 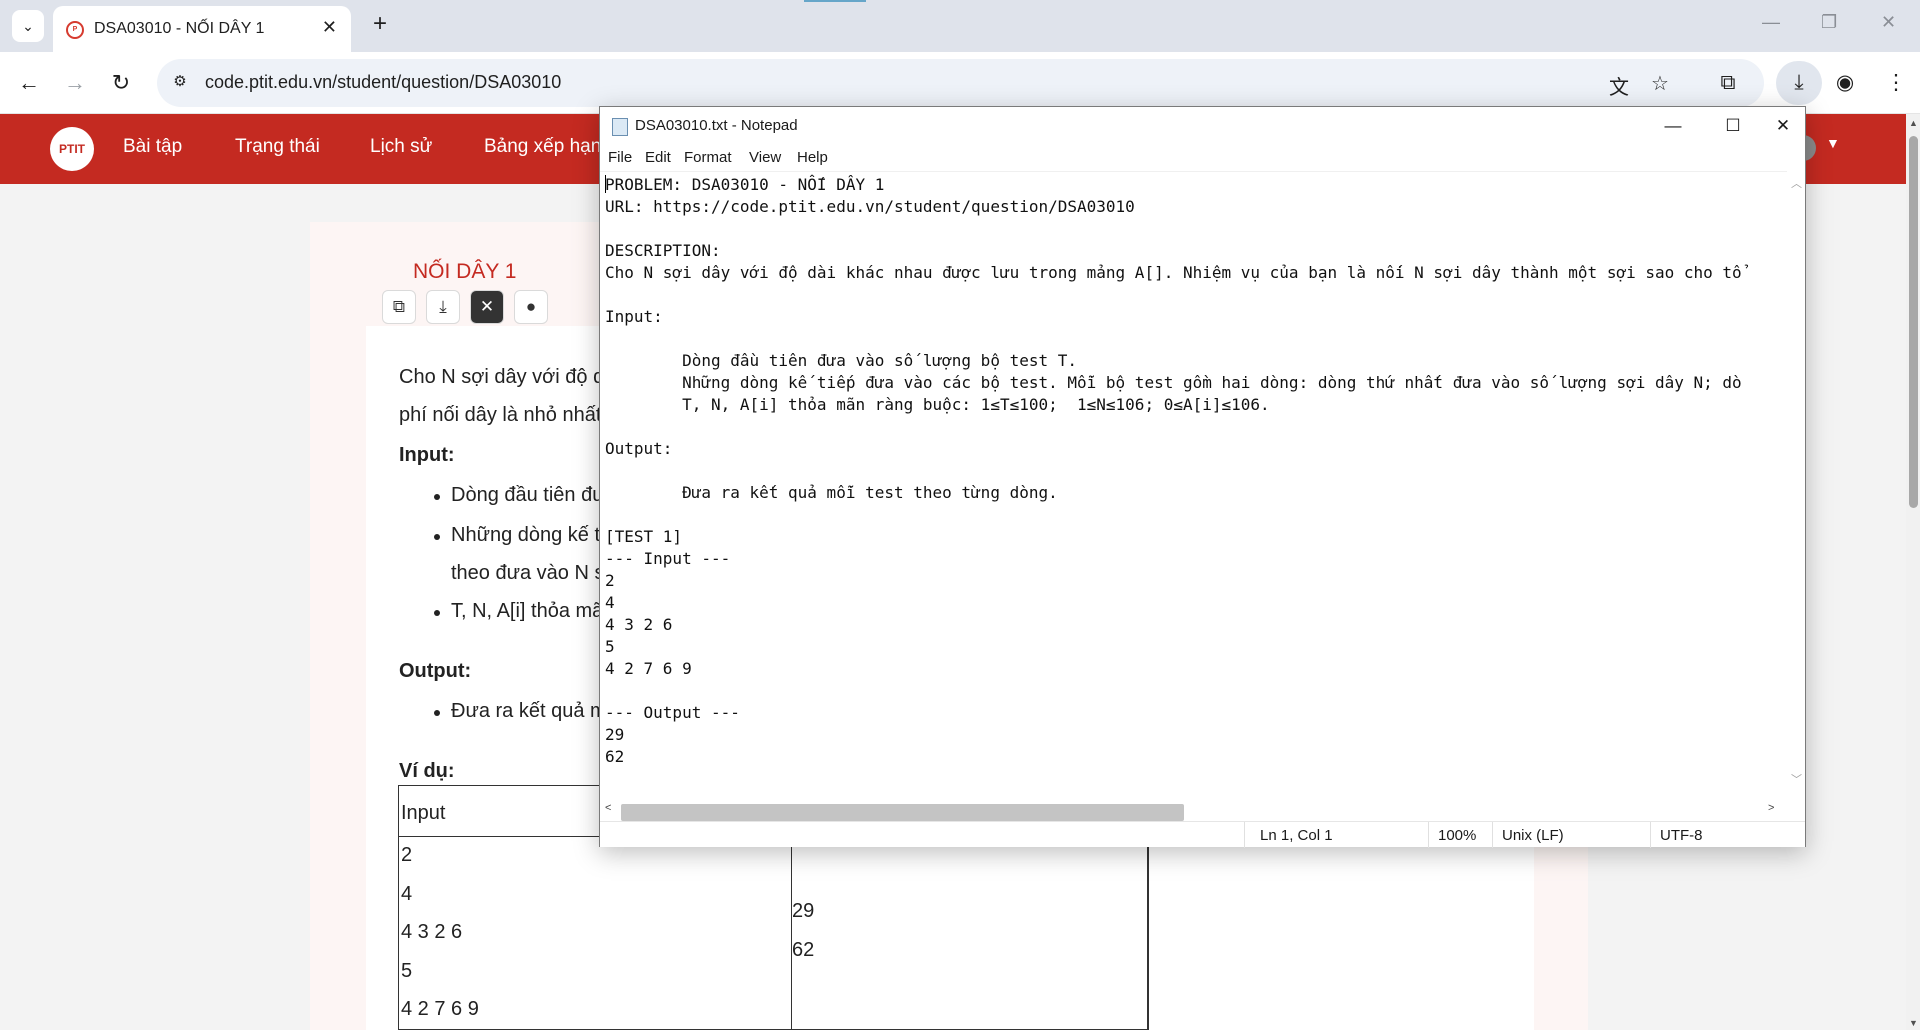 I want to click on browser-menu-icon: ⋮, so click(x=1896, y=83).